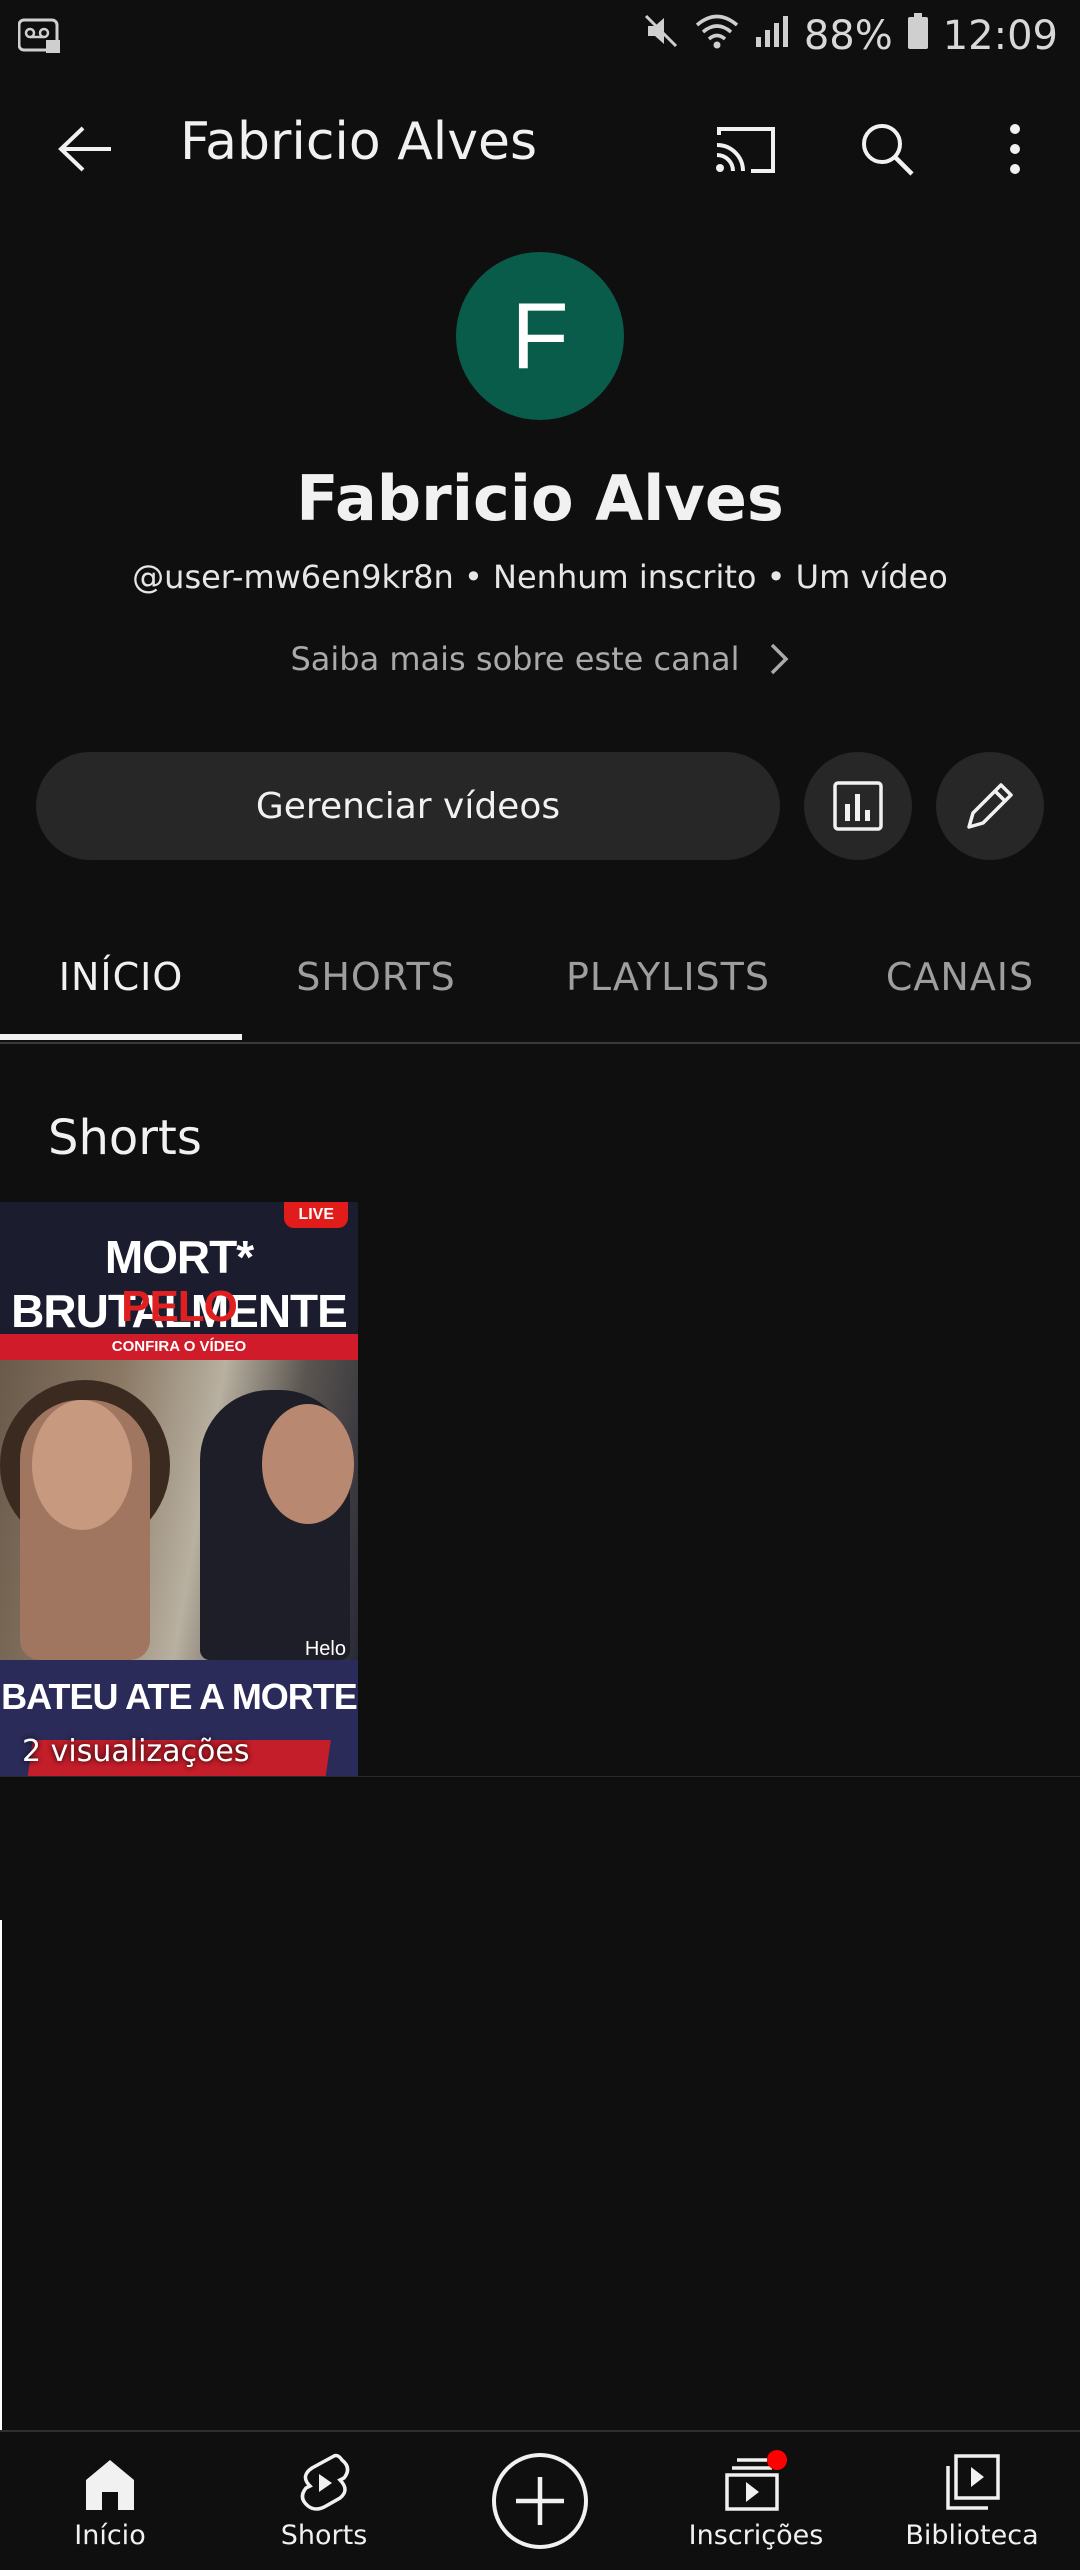 The image size is (1080, 2570). What do you see at coordinates (82, 1465) in the screenshot?
I see `thumbnail-person-left-face` at bounding box center [82, 1465].